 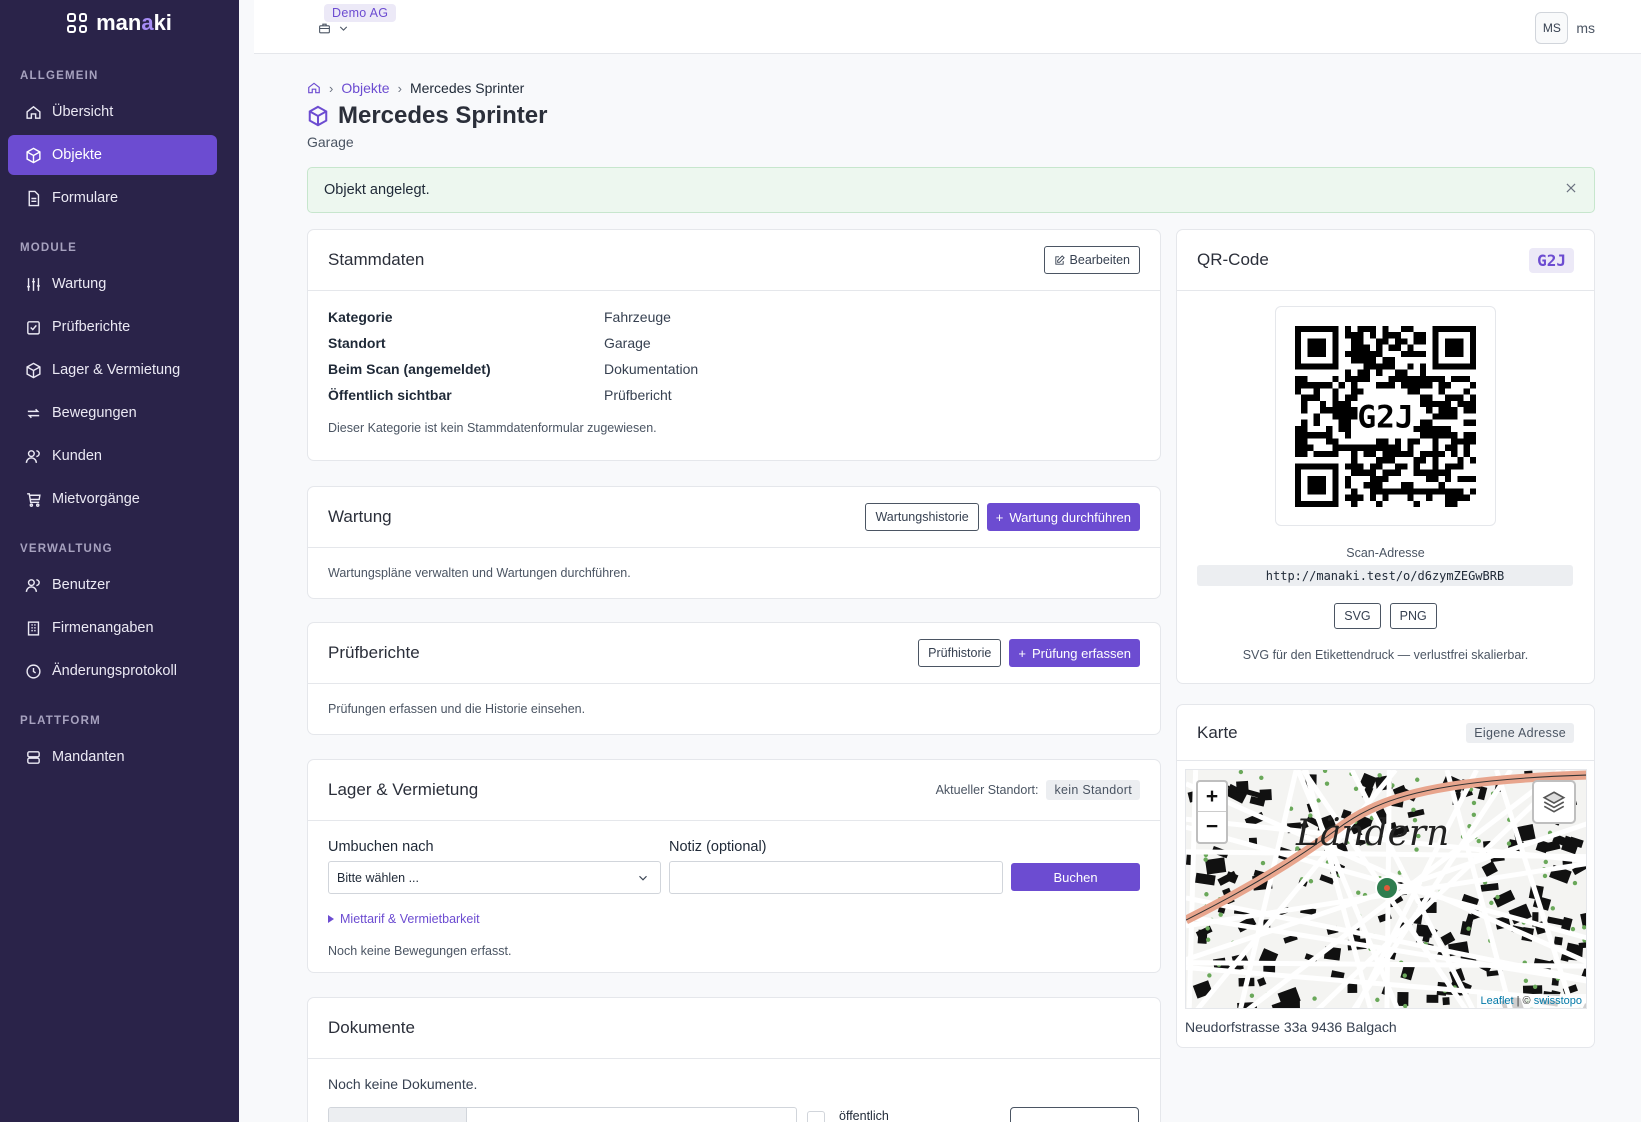 What do you see at coordinates (112, 499) in the screenshot?
I see `sidebar-item-mietvorgaenge: Mietvorgänge` at bounding box center [112, 499].